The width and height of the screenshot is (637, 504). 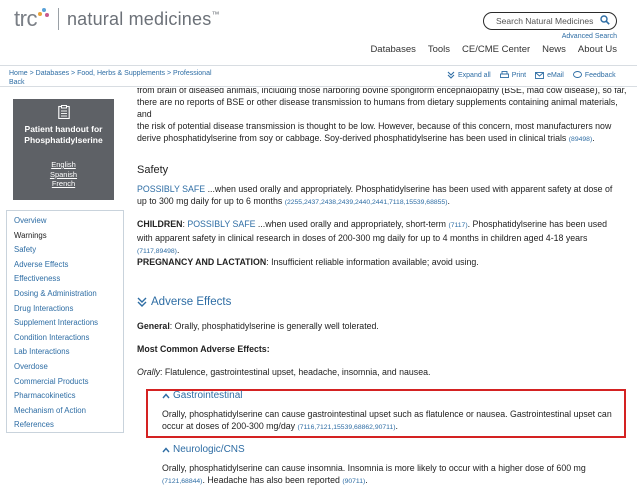 What do you see at coordinates (68, 382) in the screenshot?
I see `sidenav-item-commercial-products: Commercial Products` at bounding box center [68, 382].